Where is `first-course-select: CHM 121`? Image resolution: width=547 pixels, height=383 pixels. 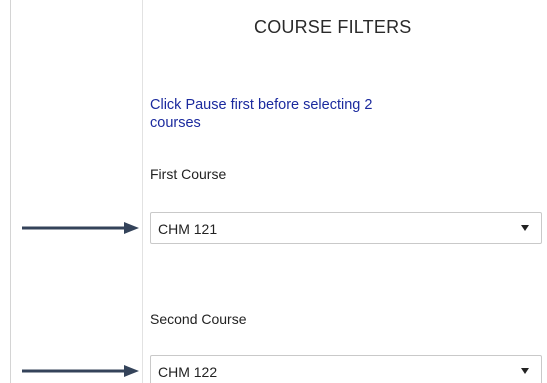 first-course-select: CHM 121 is located at coordinates (346, 228).